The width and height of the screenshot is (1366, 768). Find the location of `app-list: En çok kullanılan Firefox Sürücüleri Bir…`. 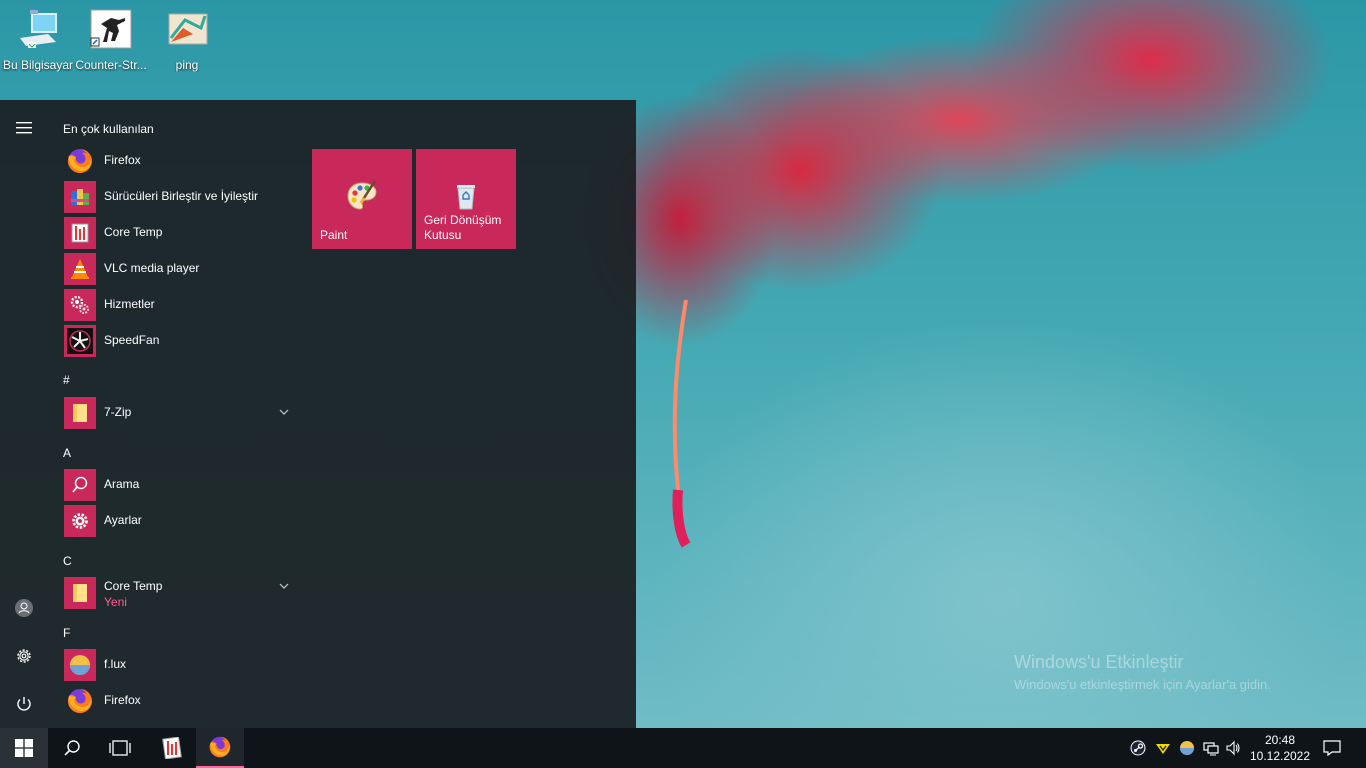

app-list: En çok kullanılan Firefox Sürücüleri Bir… is located at coordinates (173, 414).